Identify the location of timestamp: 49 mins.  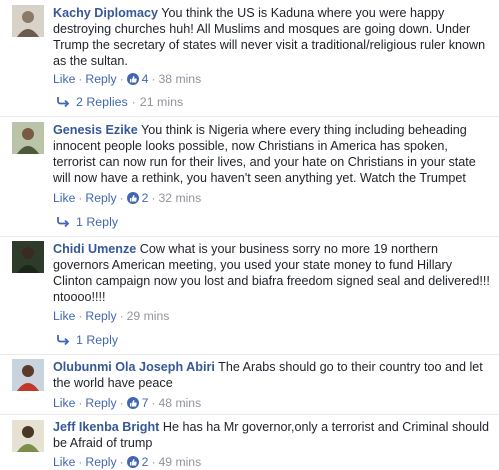
(180, 462).